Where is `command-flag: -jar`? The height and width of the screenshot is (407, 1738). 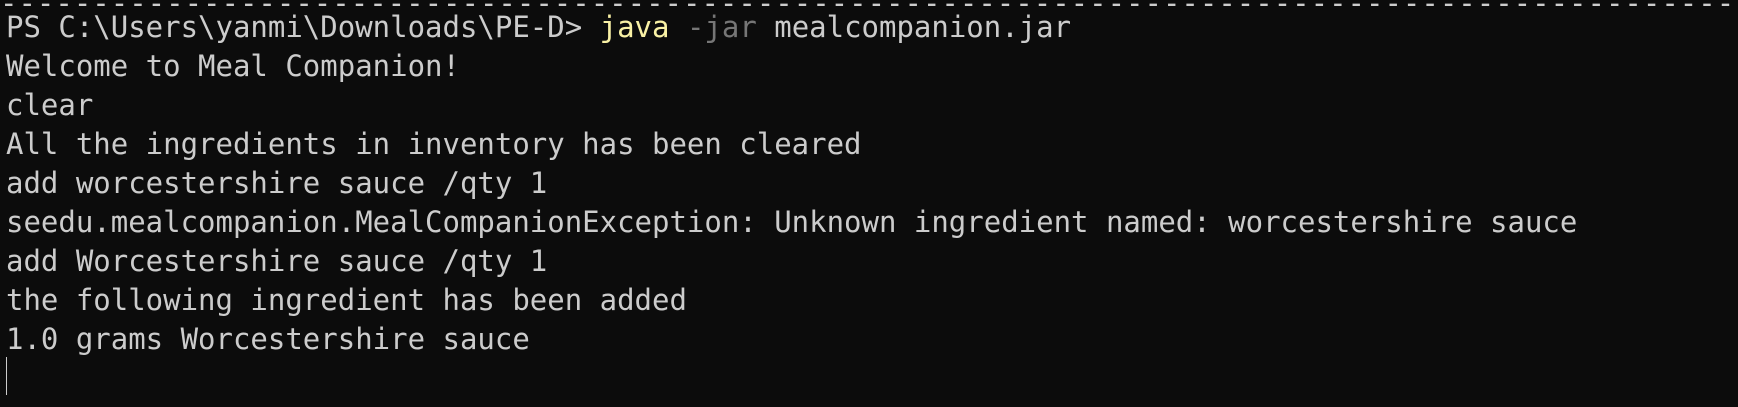 command-flag: -jar is located at coordinates (721, 27).